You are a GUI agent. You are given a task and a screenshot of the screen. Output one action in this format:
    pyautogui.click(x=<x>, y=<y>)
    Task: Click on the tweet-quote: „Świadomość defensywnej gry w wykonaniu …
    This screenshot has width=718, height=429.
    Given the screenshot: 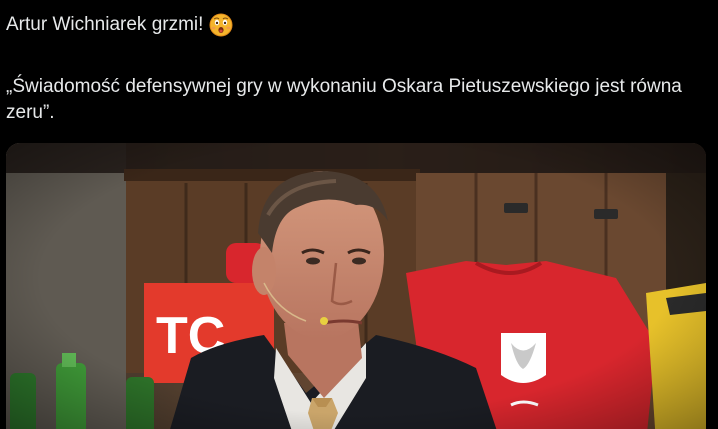 What is the action you would take?
    pyautogui.click(x=344, y=99)
    